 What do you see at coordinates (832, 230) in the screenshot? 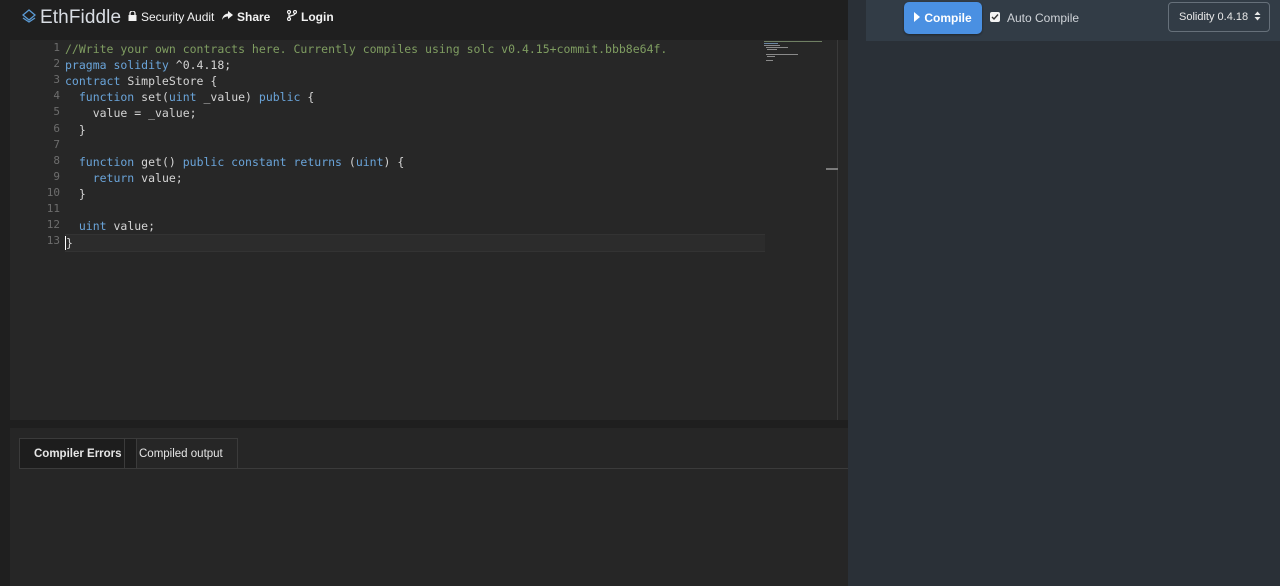
I see `editor-scrollbar` at bounding box center [832, 230].